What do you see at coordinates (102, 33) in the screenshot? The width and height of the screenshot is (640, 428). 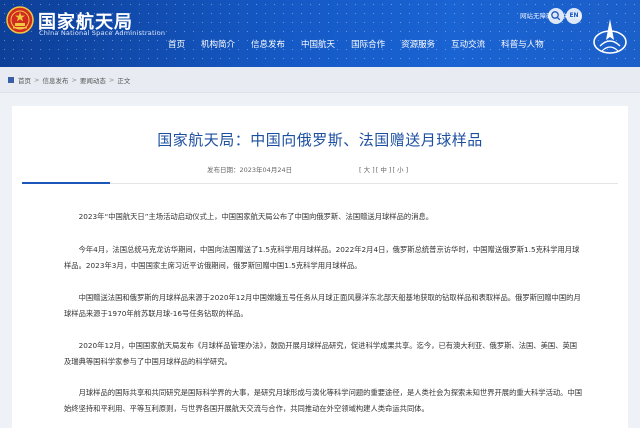 I see `site-name-english: China National Space Administration` at bounding box center [102, 33].